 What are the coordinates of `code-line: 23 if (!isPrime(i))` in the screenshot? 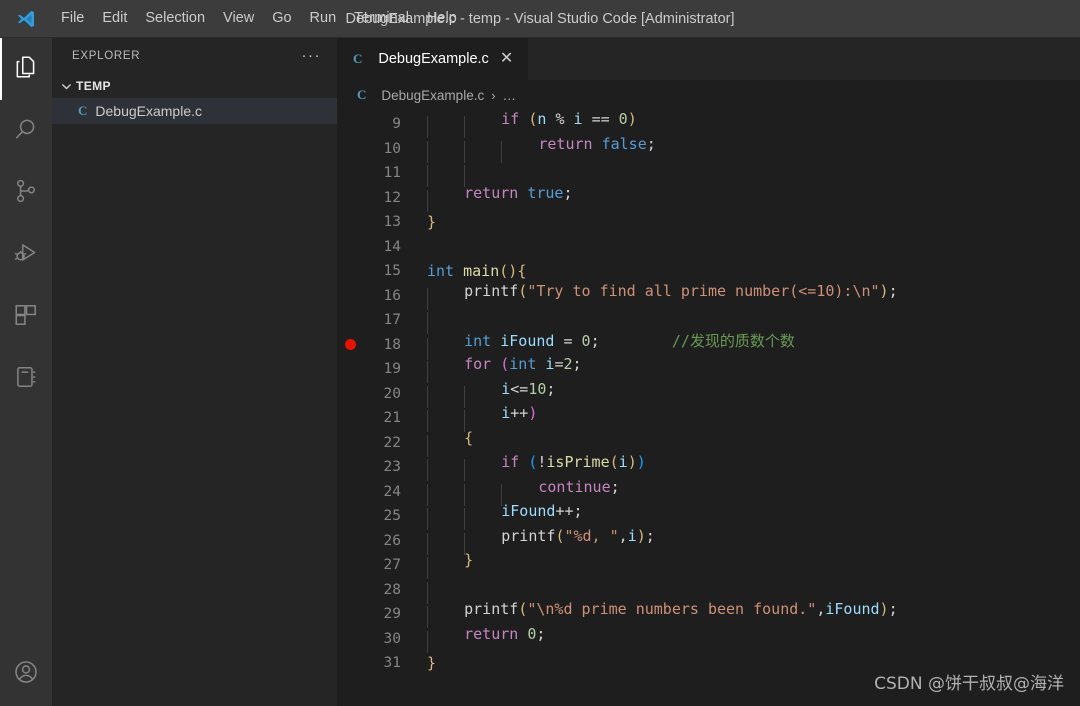 It's located at (708, 467).